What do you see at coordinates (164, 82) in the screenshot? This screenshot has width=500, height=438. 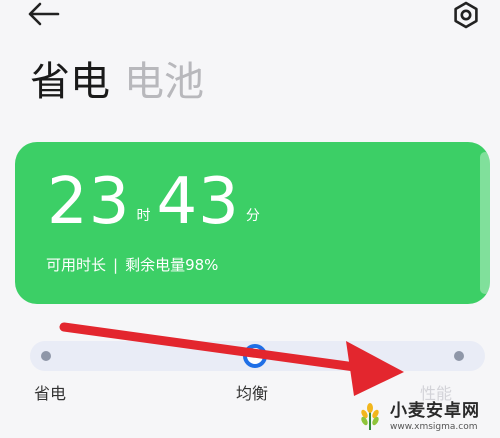 I see `tab-battery: 电池` at bounding box center [164, 82].